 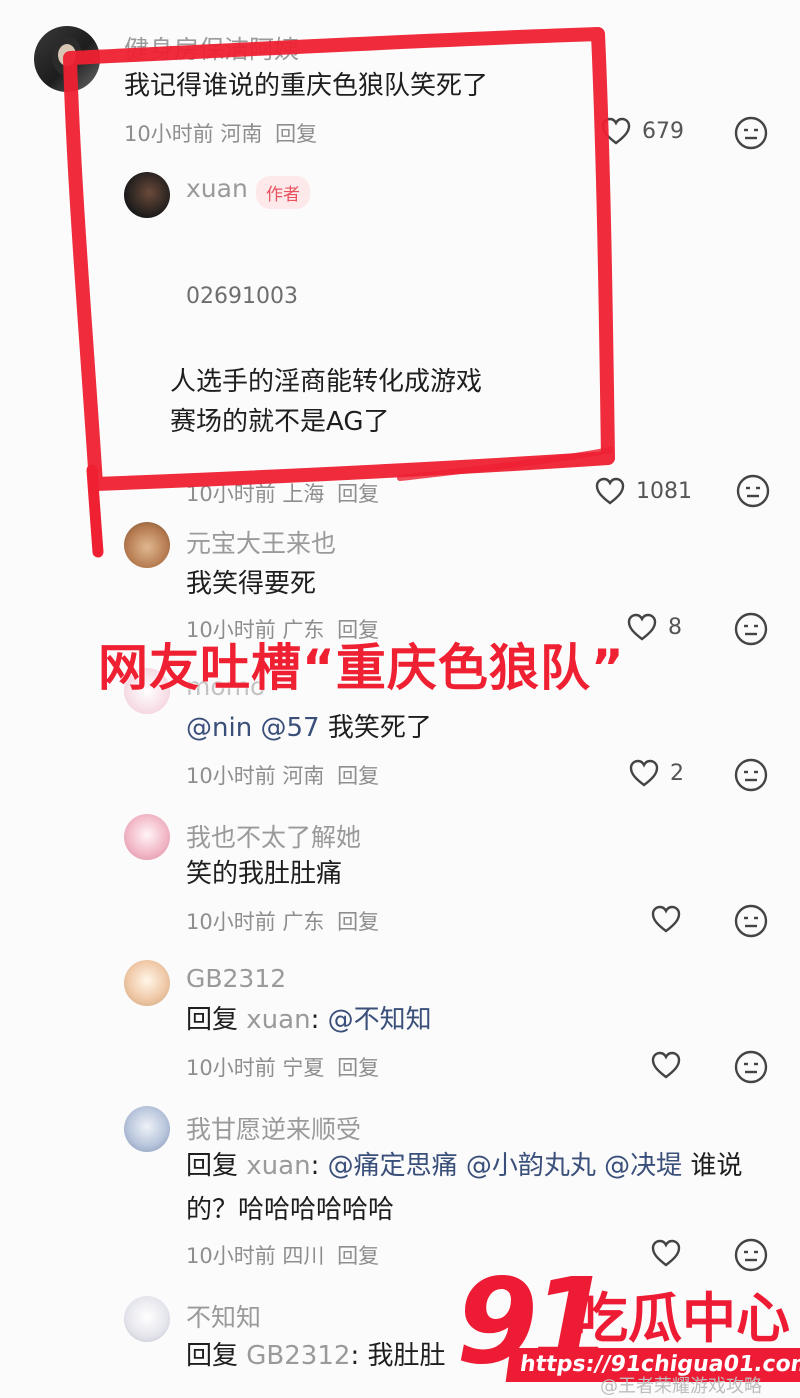 I want to click on comment-text: 回复 GB2312: 我肚肚, so click(x=315, y=1356).